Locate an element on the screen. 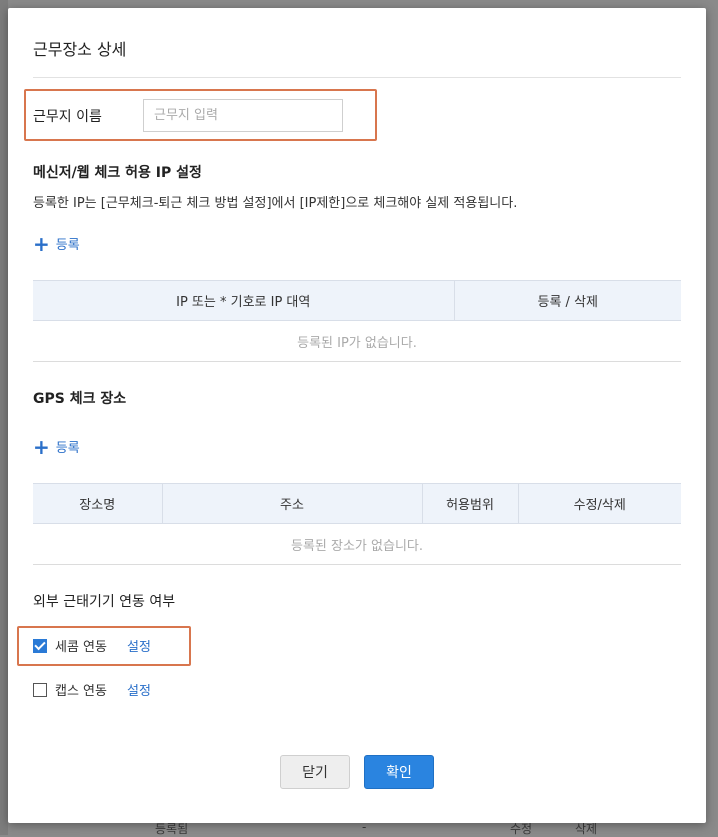 The image size is (718, 837). ip-column-header: IP 또는 * 기호로 IP 대역 is located at coordinates (244, 300).